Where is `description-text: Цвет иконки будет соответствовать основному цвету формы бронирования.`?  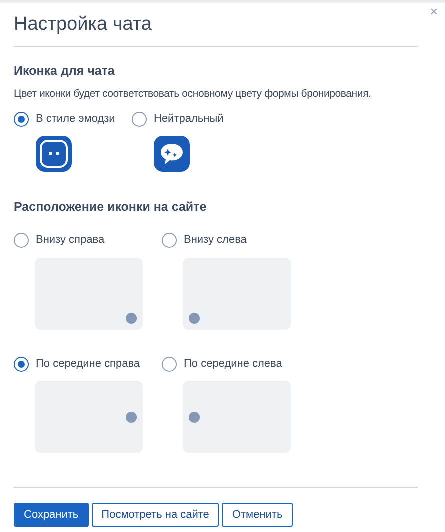 description-text: Цвет иконки будет соответствовать основному цвету формы бронирования. is located at coordinates (193, 94).